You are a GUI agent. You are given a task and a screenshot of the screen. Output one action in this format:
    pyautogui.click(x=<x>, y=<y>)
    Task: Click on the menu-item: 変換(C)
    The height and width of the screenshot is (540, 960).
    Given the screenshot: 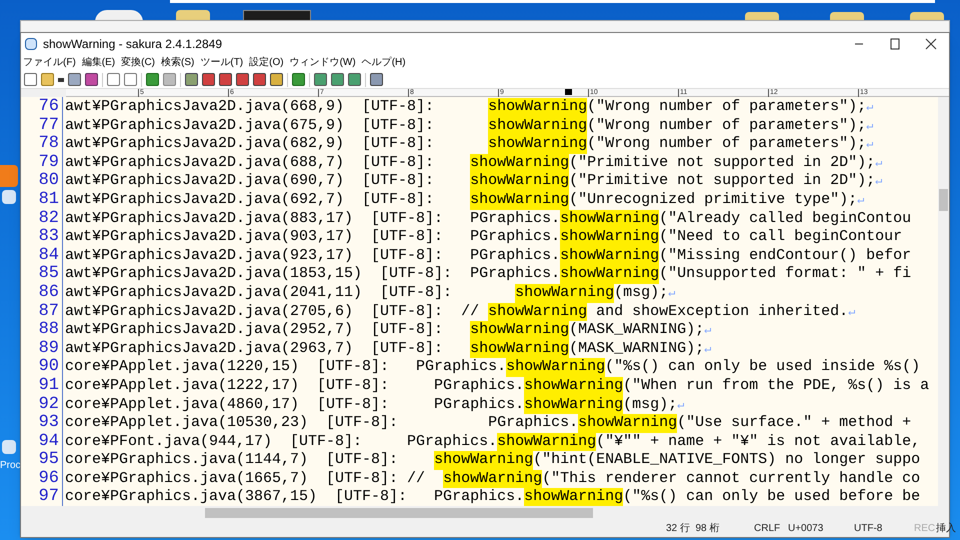 What is the action you would take?
    pyautogui.click(x=138, y=62)
    